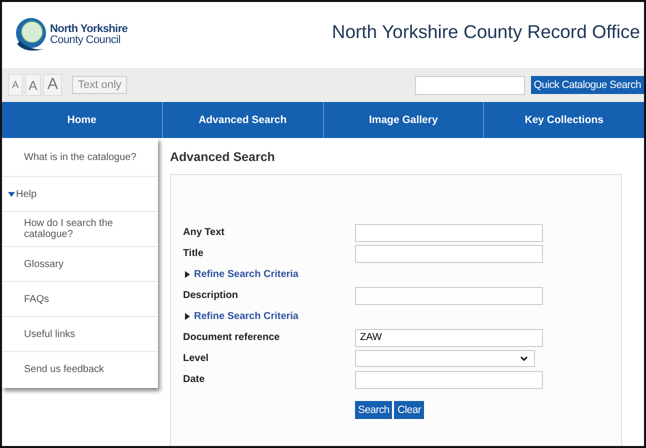 This screenshot has width=646, height=448. What do you see at coordinates (29, 299) in the screenshot?
I see `menu-item: FAQs` at bounding box center [29, 299].